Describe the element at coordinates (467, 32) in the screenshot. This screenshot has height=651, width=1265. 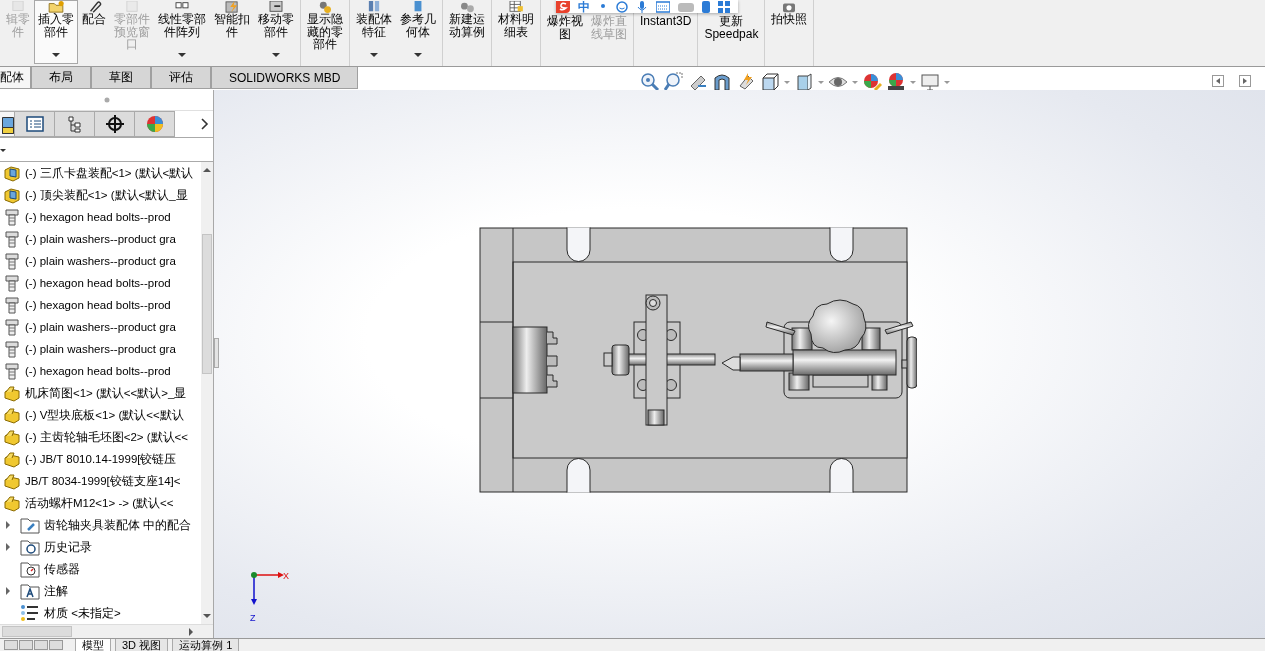
I see `toolbar-button: 新建运 动算例` at that location.